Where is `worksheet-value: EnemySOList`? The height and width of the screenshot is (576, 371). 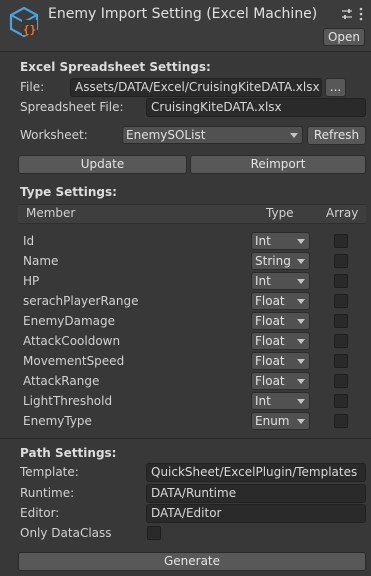 worksheet-value: EnemySOList is located at coordinates (166, 135).